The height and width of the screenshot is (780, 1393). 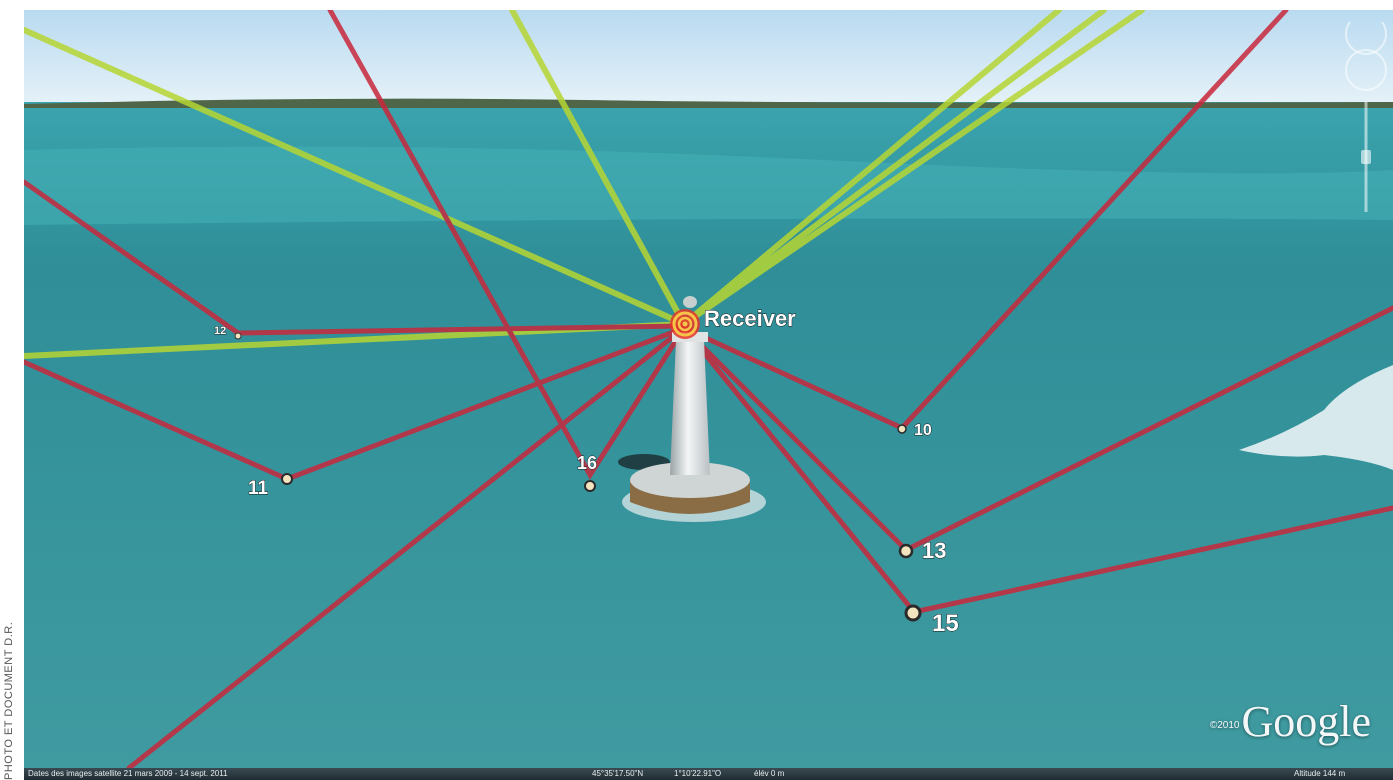 What do you see at coordinates (698, 773) in the screenshot?
I see `longitude-readout: 1°10'22.91"O` at bounding box center [698, 773].